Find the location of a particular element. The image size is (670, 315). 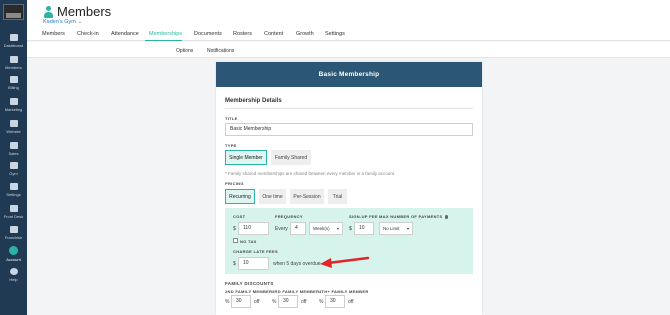

section-title: Membership Details is located at coordinates (253, 101).